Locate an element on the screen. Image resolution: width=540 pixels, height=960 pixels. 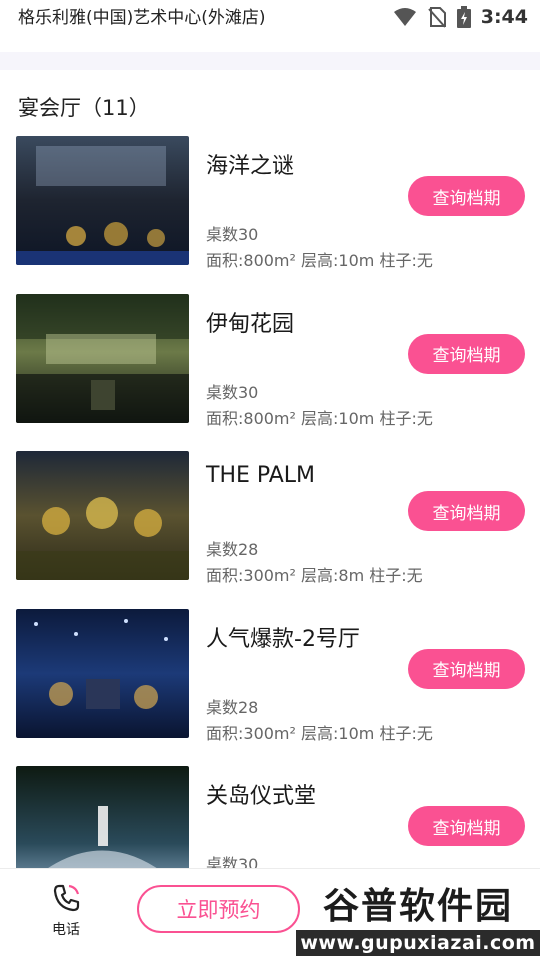
header-strip is located at coordinates (270, 61).